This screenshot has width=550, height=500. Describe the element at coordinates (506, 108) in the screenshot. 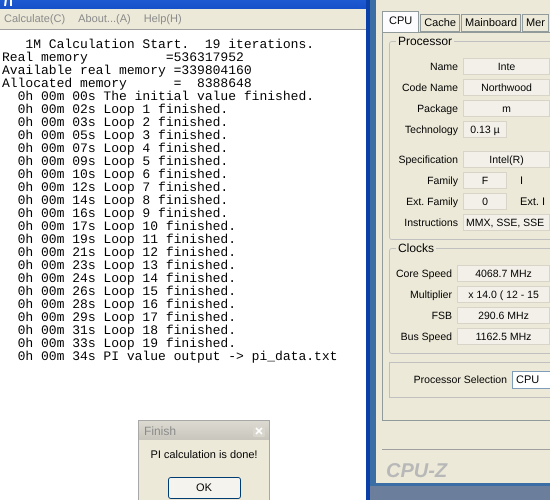

I see `value-field: m` at that location.